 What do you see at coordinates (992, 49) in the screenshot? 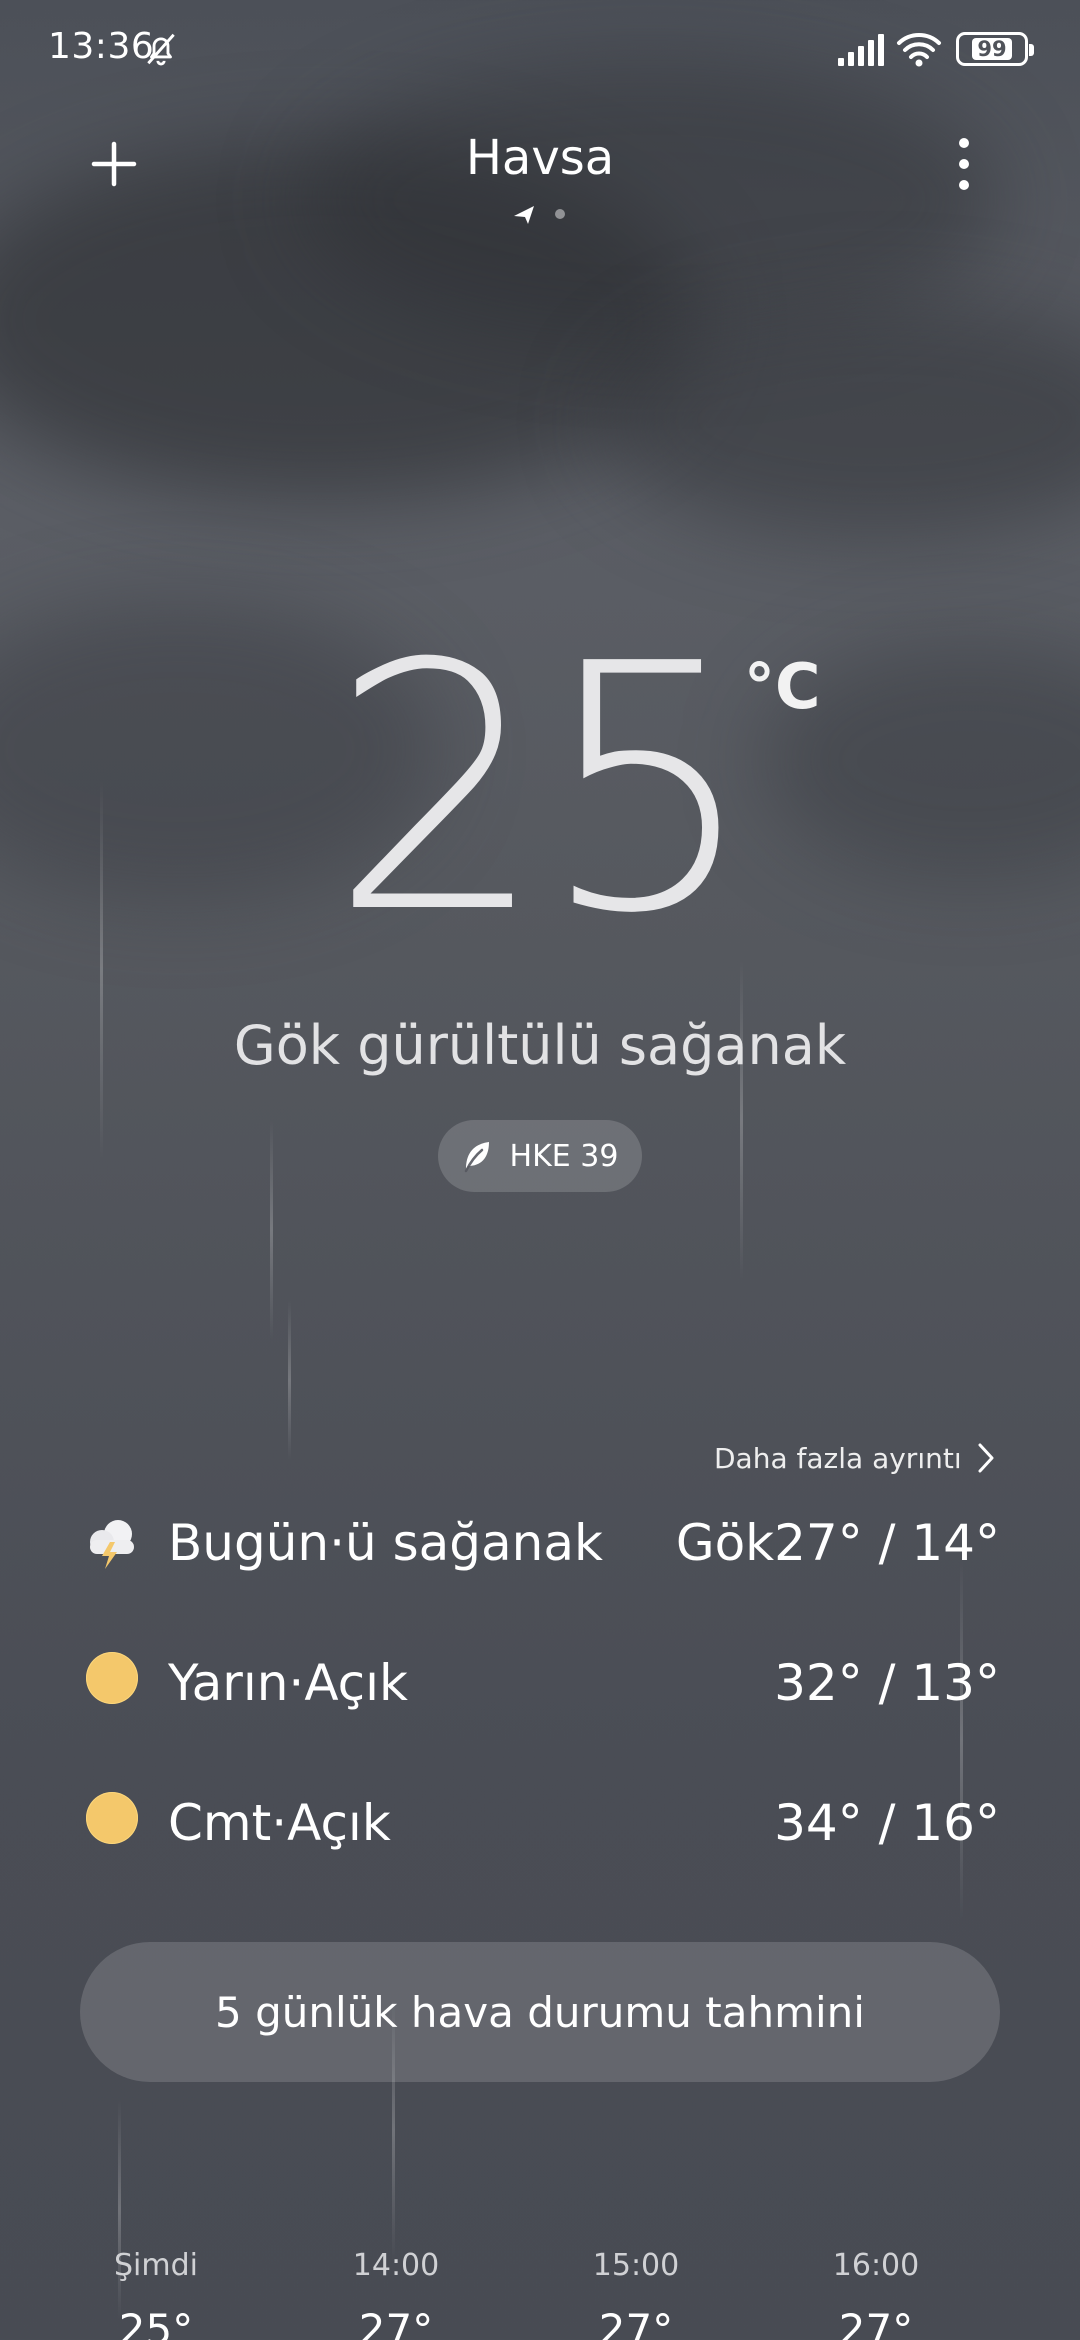
I see `battery-level: 99` at bounding box center [992, 49].